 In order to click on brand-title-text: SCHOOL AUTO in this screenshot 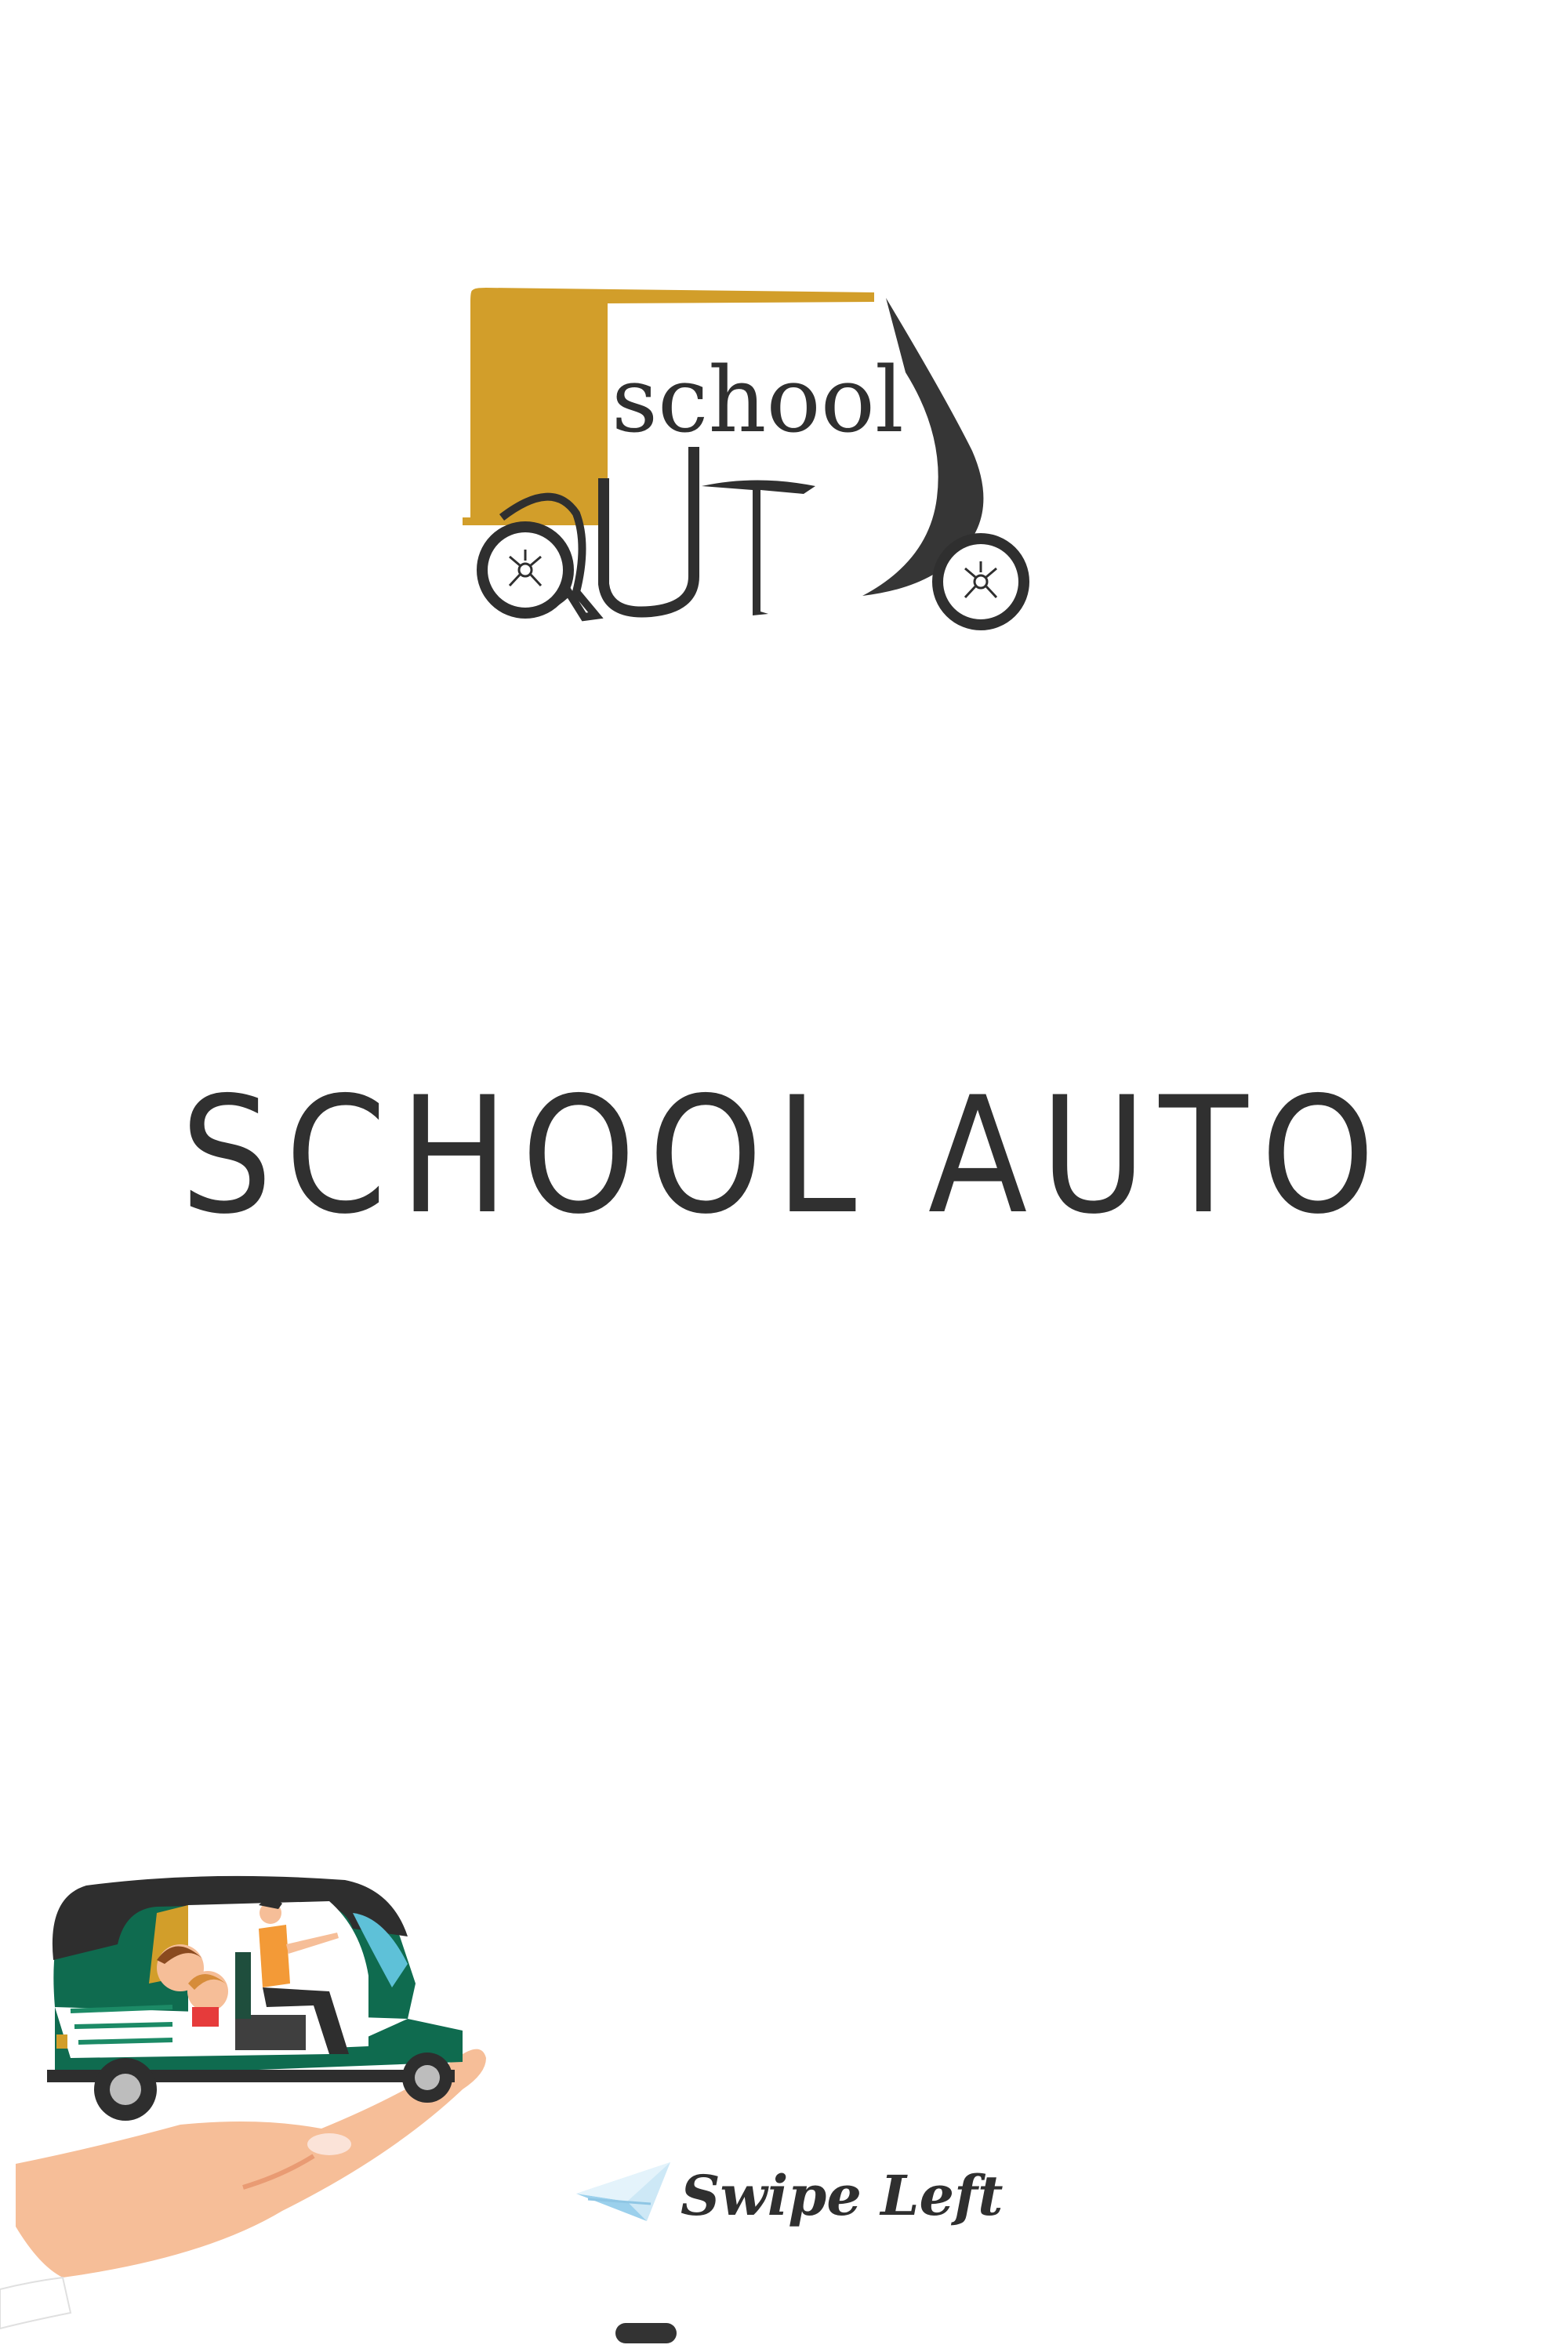, I will do `click(784, 1154)`.